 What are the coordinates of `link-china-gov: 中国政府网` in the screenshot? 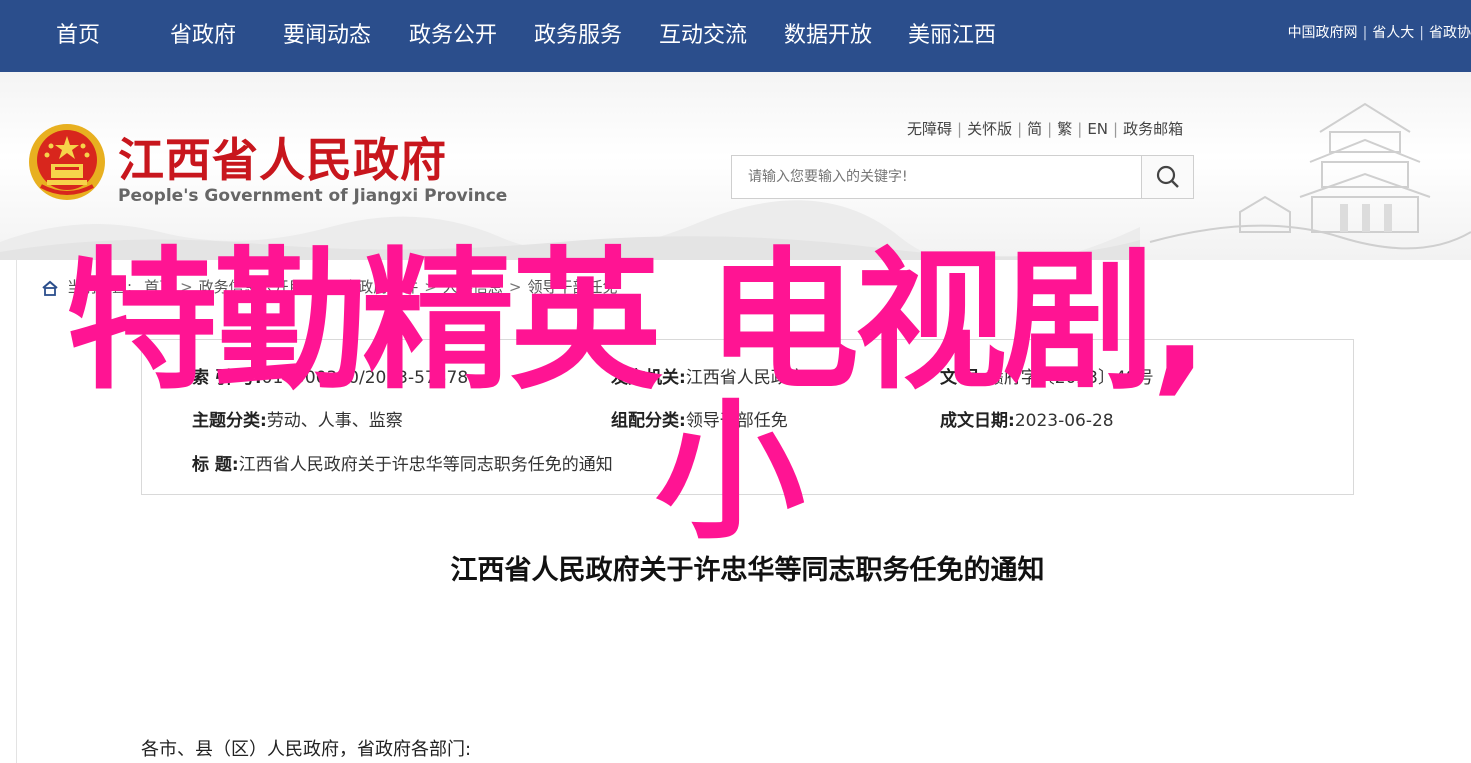 It's located at (1323, 33).